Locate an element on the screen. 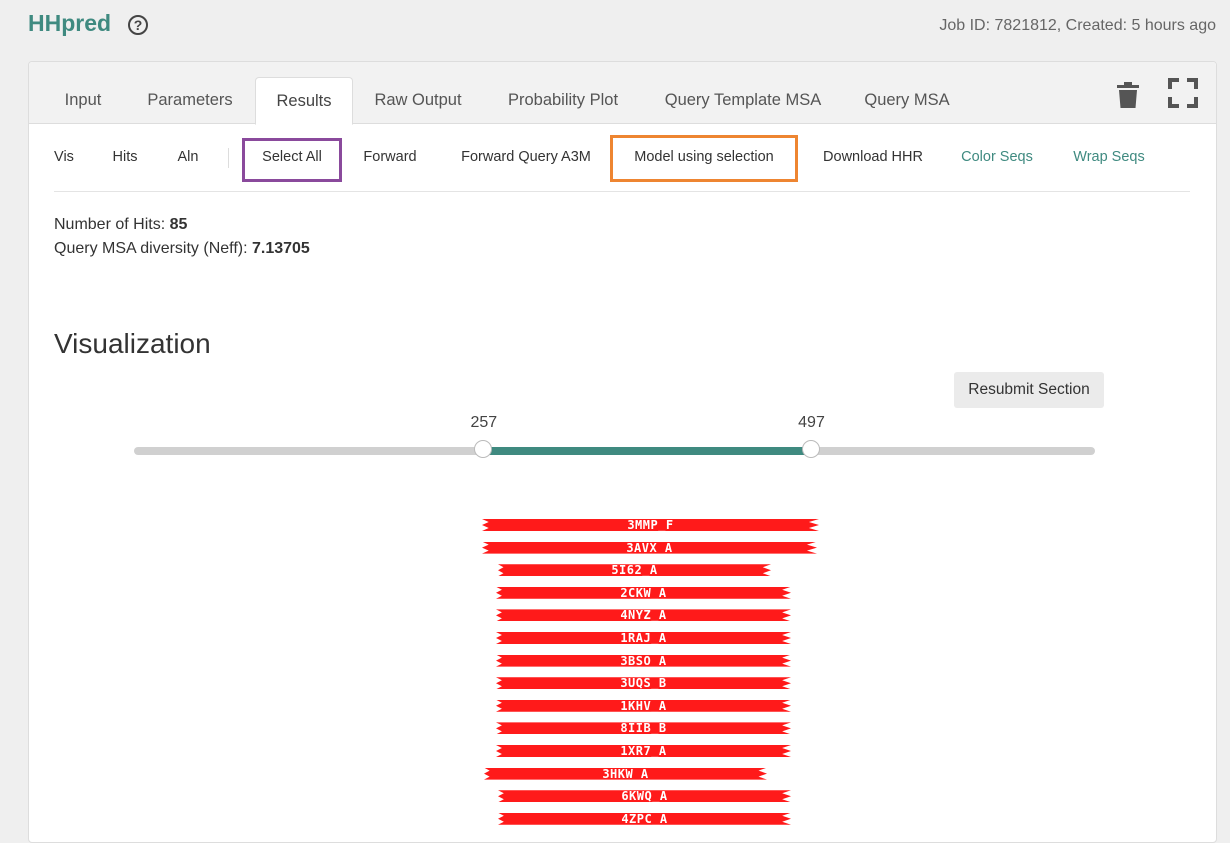 Image resolution: width=1230 pixels, height=843 pixels. hit-bar-2ckw_a: 2CKW_A is located at coordinates (643, 592).